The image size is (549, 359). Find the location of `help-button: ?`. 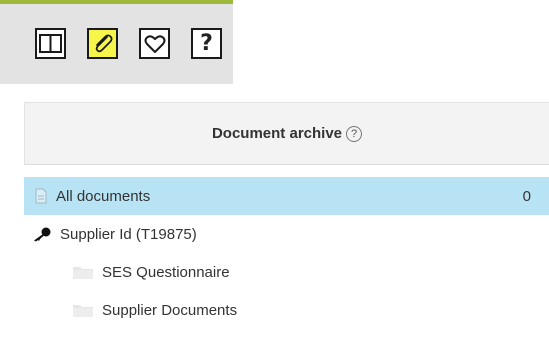

help-button: ? is located at coordinates (206, 43).